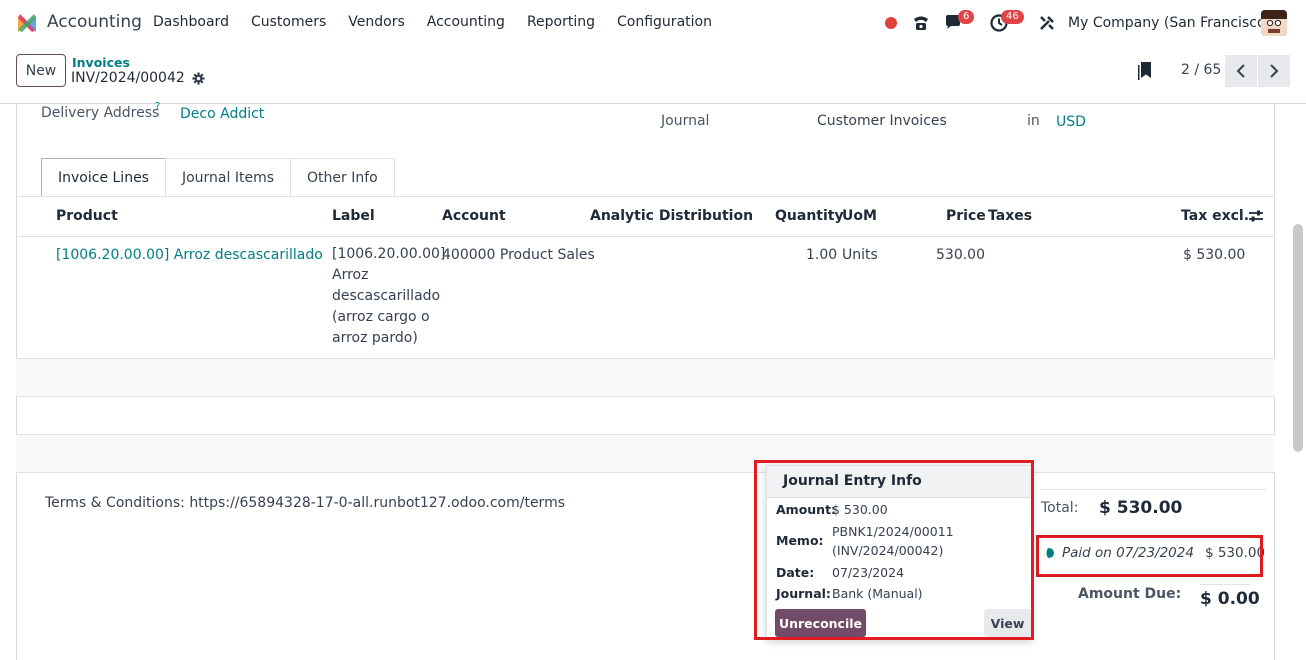 This screenshot has width=1306, height=660. I want to click on pager-value: 2 / 65, so click(1201, 70).